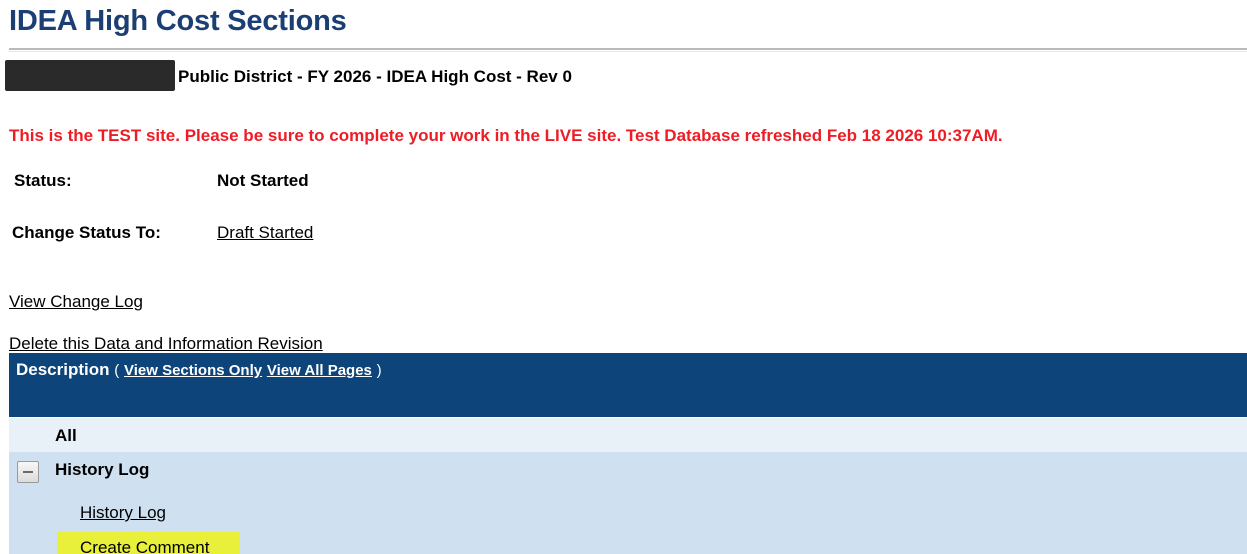 The height and width of the screenshot is (554, 1247). I want to click on status-value: Not Started, so click(263, 180).